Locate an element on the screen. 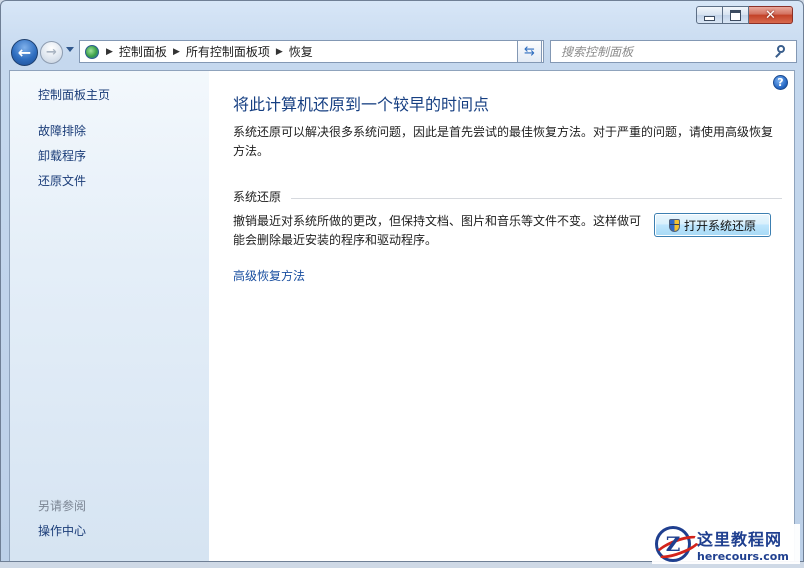  close-button: ✕ is located at coordinates (771, 15).